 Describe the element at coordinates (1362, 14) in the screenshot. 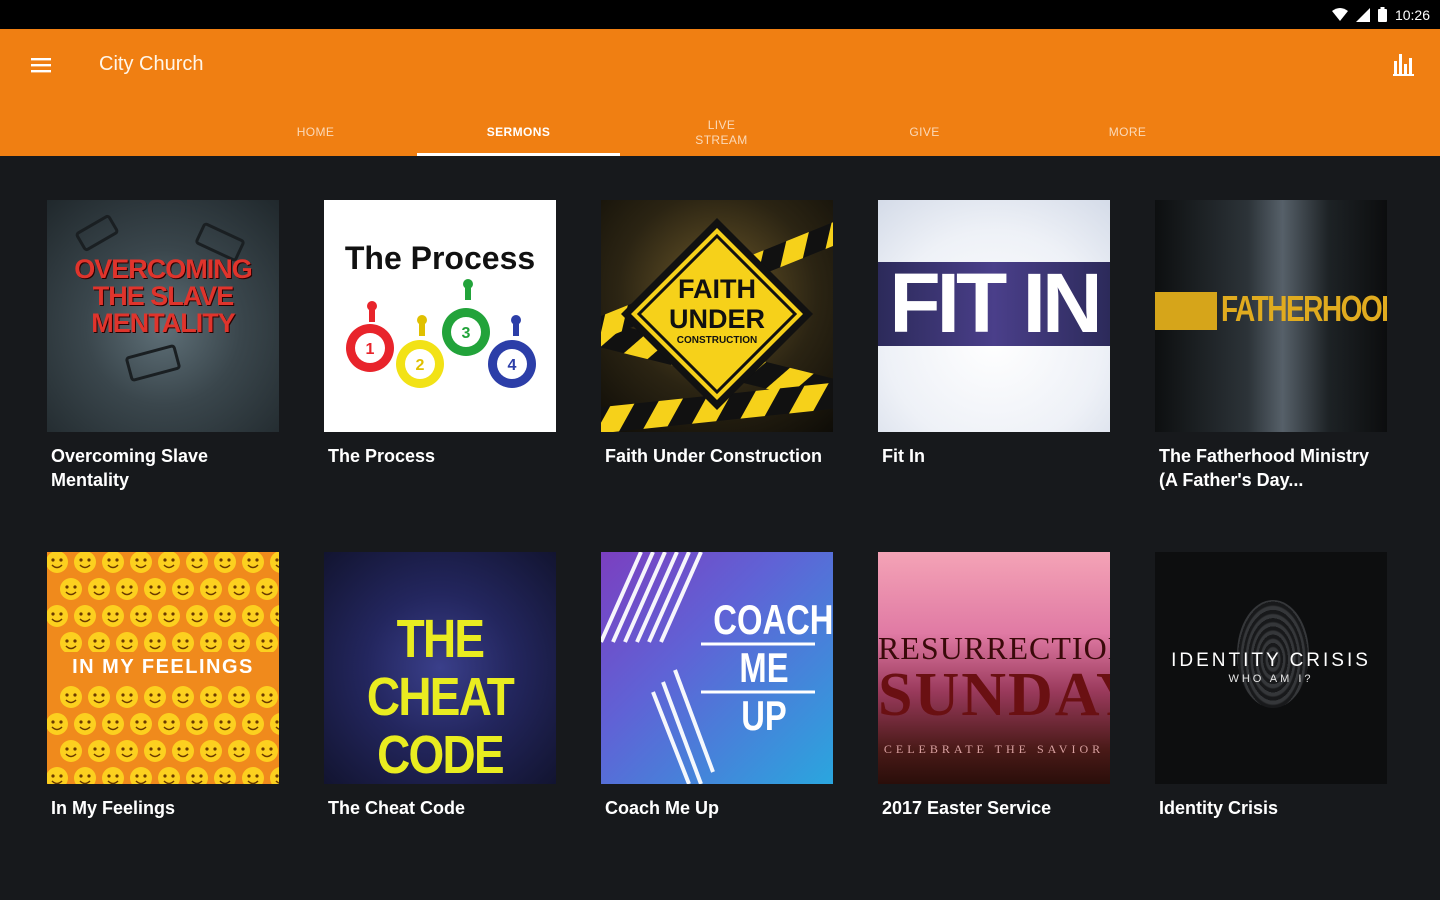

I see `signal-icon` at that location.